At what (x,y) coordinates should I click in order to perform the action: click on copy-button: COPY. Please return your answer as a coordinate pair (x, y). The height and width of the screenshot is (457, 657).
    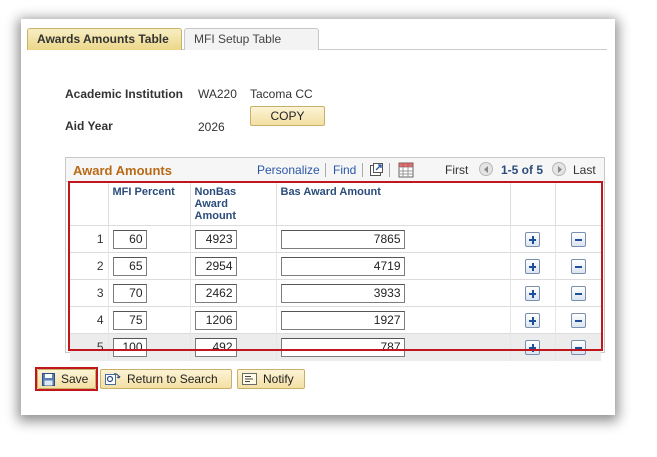
    Looking at the image, I should click on (287, 116).